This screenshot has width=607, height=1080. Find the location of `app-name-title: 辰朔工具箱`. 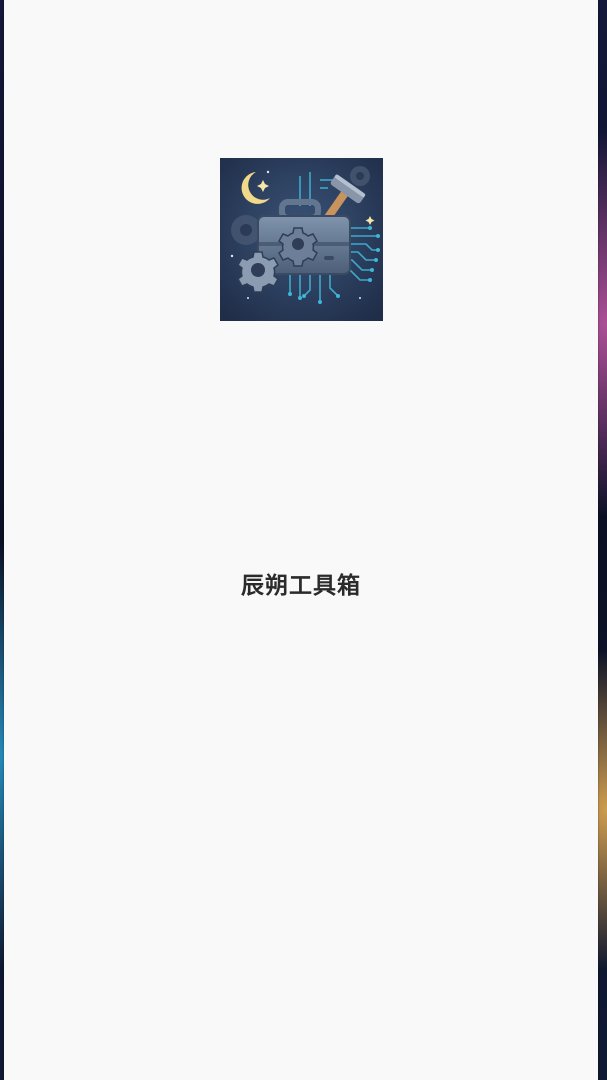

app-name-title: 辰朔工具箱 is located at coordinates (301, 586).